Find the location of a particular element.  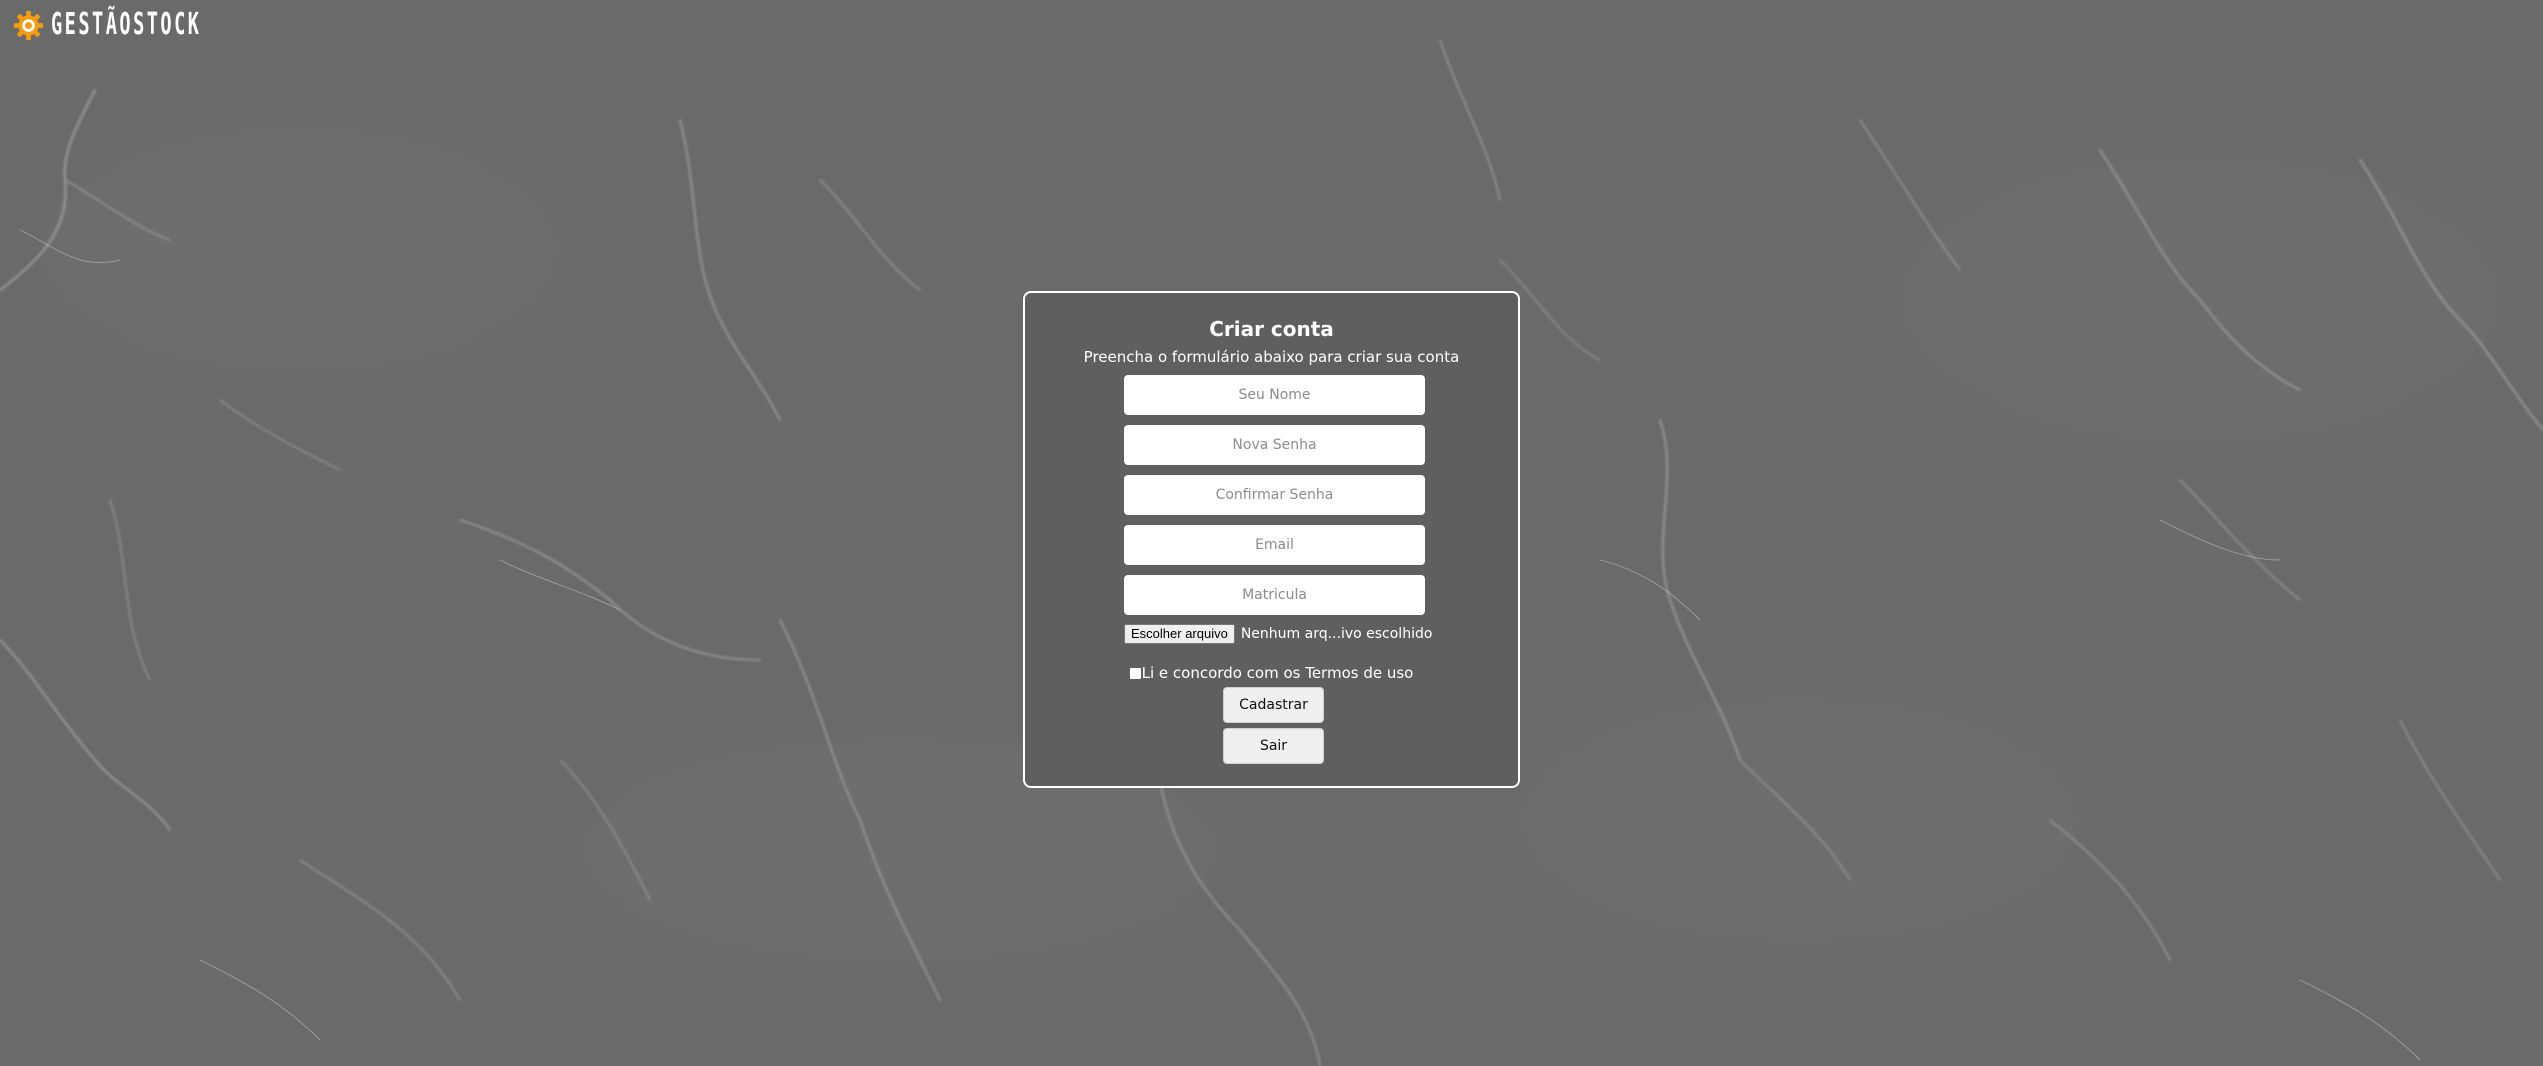

new-password-input is located at coordinates (1274, 445).